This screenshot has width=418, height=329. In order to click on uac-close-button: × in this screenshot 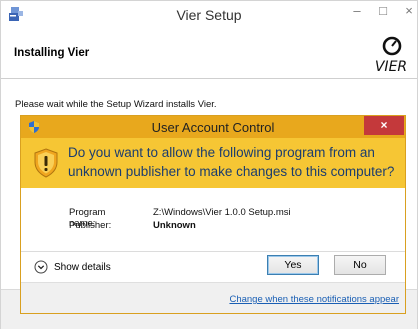, I will do `click(384, 125)`.